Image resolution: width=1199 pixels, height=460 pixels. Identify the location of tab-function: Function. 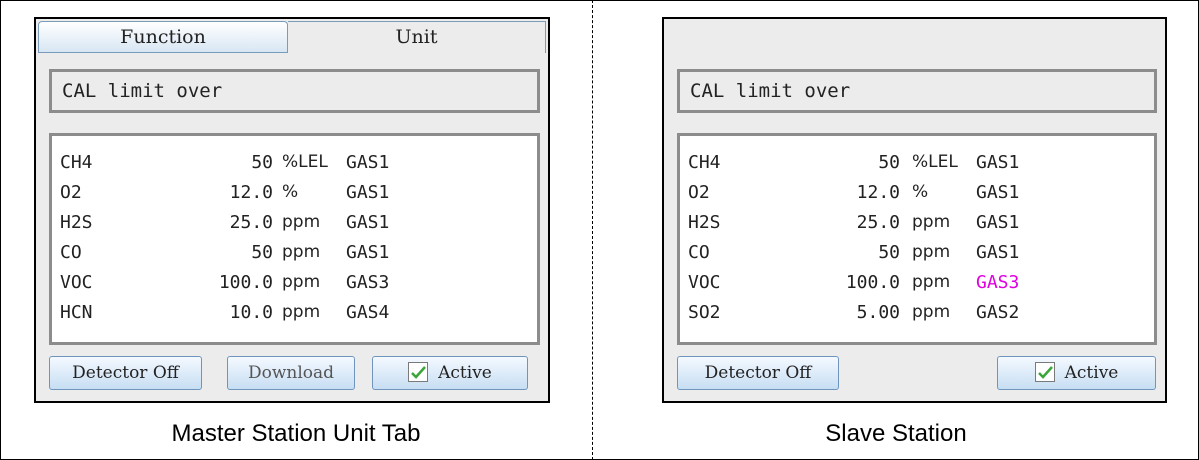
(163, 37).